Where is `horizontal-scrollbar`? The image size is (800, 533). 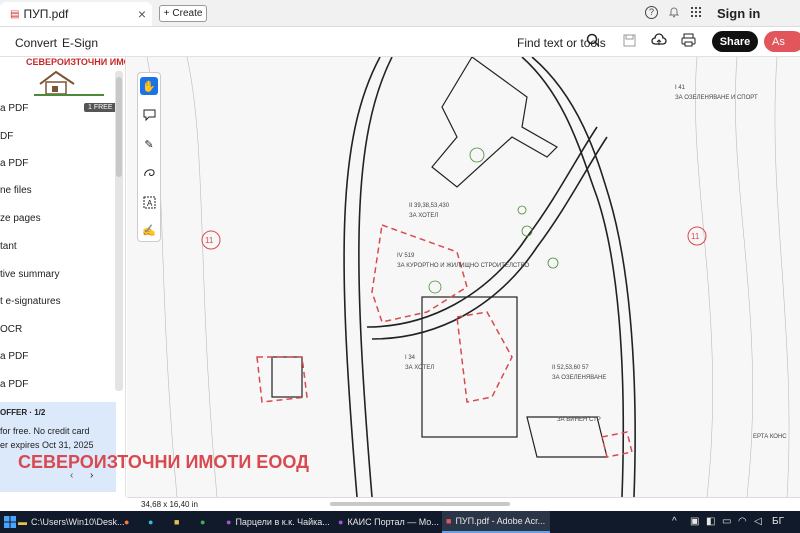
horizontal-scrollbar is located at coordinates (420, 504).